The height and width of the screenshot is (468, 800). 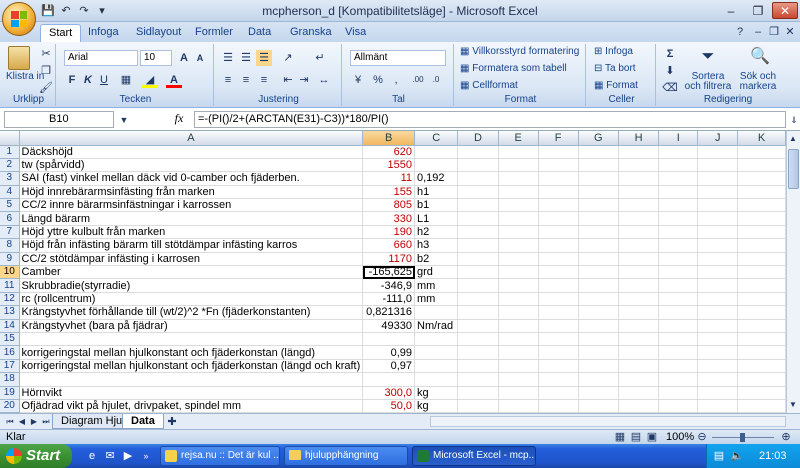 What do you see at coordinates (378, 80) in the screenshot?
I see `percent-icon: %` at bounding box center [378, 80].